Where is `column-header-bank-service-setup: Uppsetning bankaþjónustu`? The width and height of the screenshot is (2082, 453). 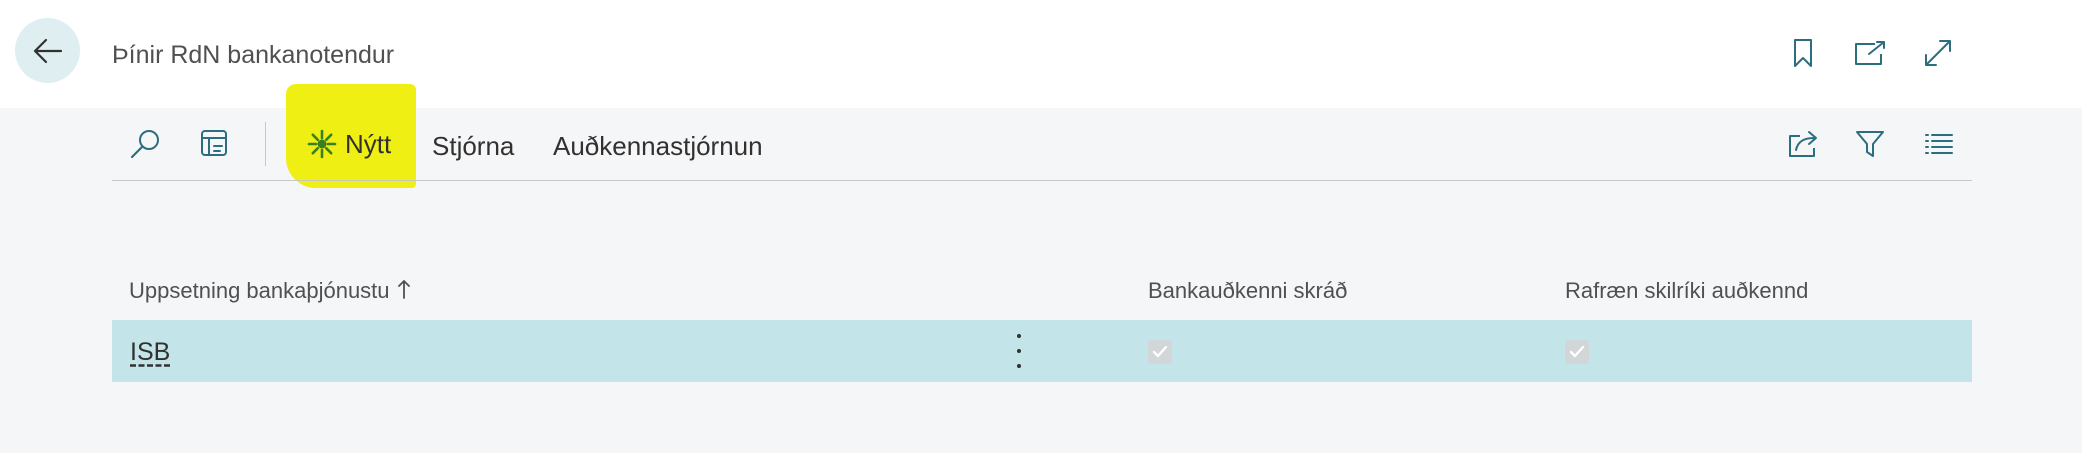
column-header-bank-service-setup: Uppsetning bankaþjónustu is located at coordinates (269, 291).